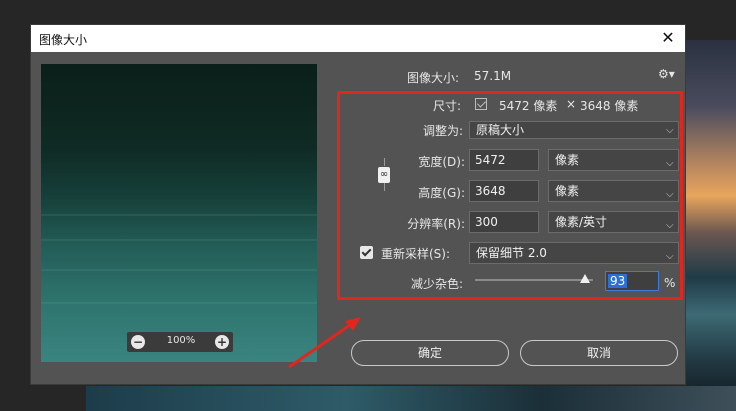  I want to click on zoom-level: 100%, so click(181, 340).